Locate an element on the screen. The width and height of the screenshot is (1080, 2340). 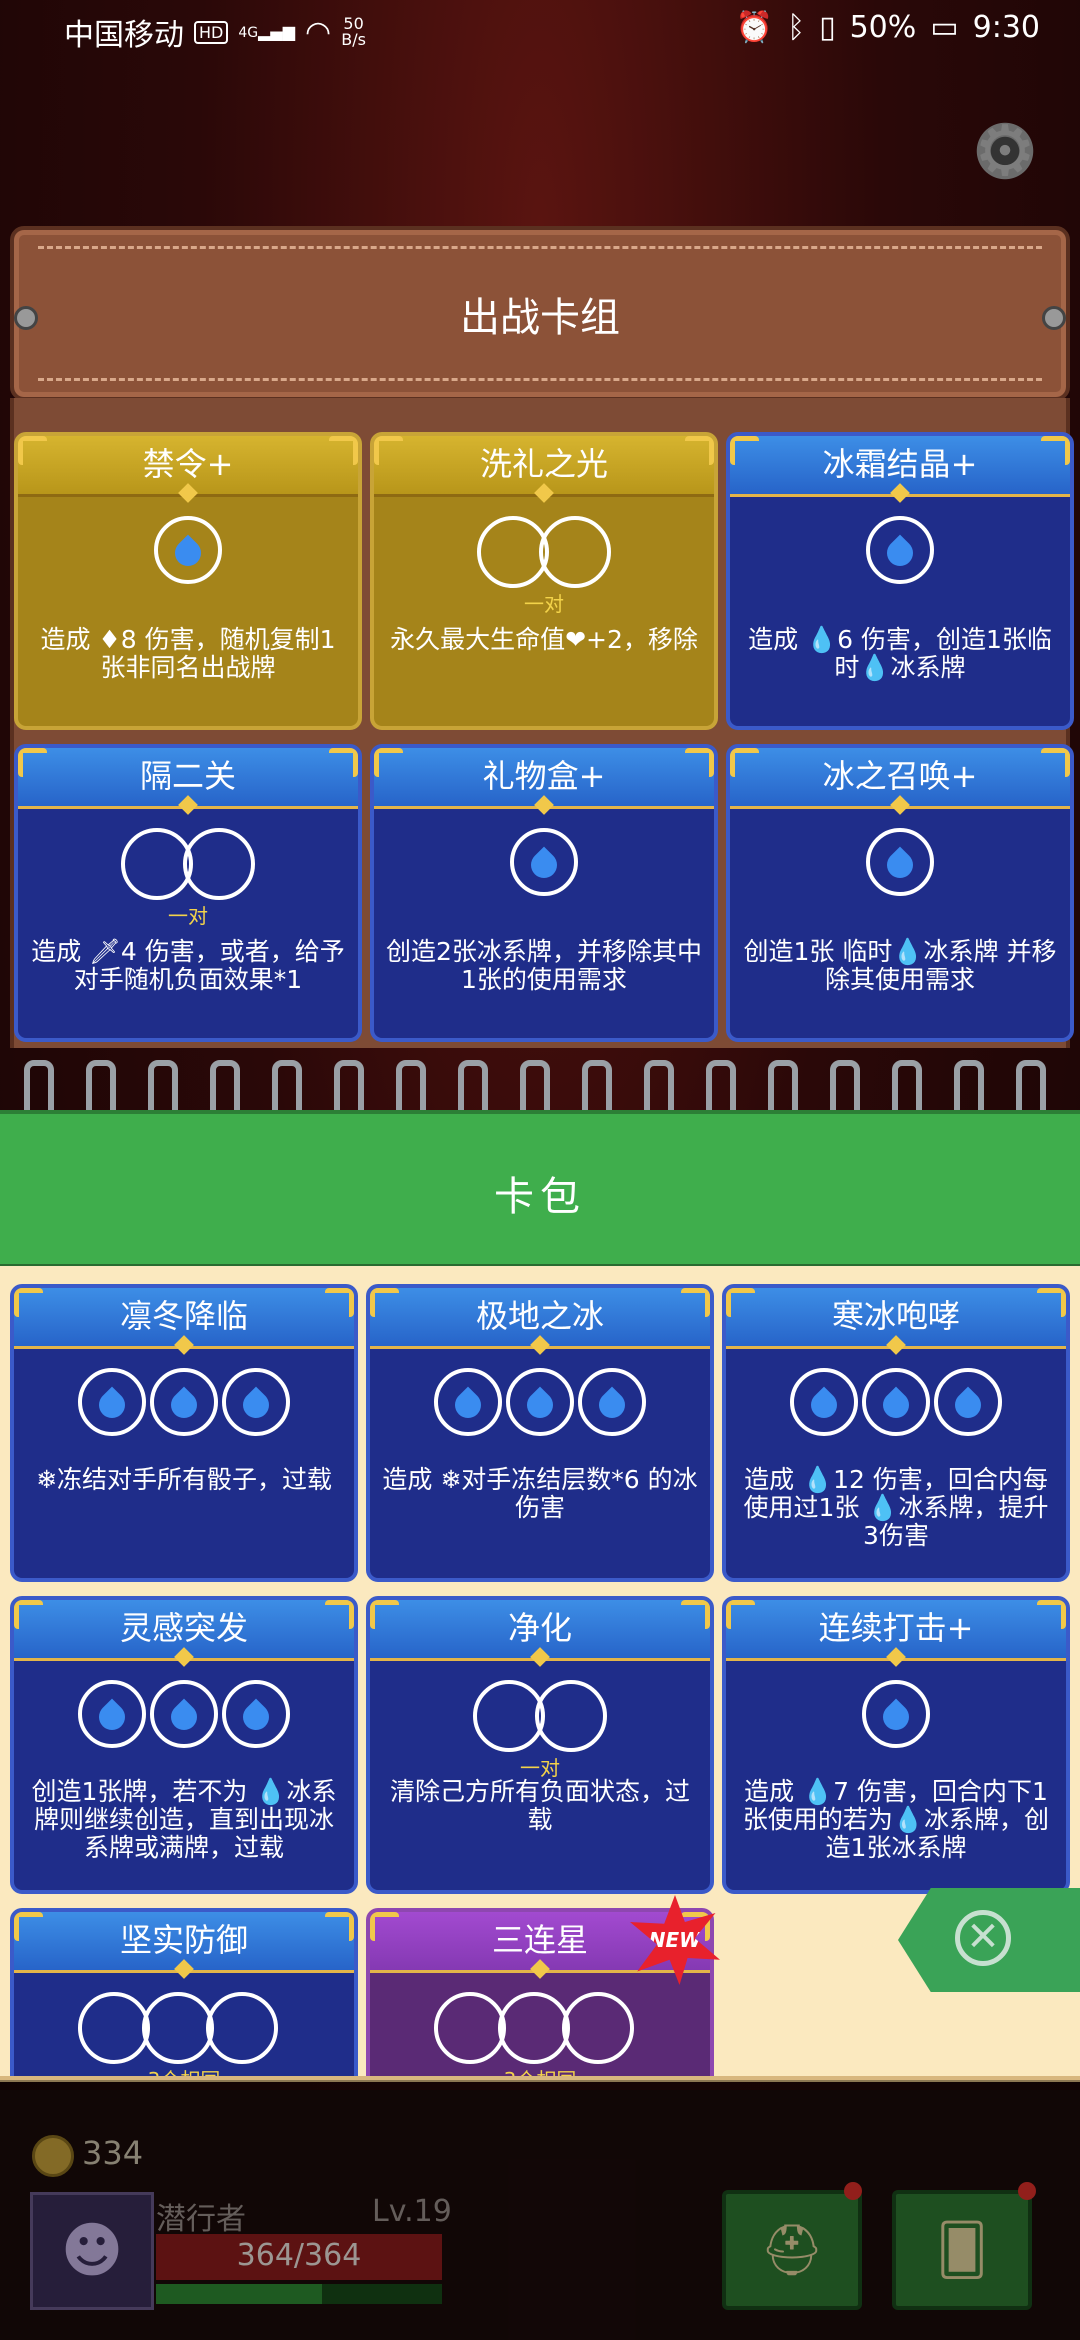
card-description: 永久最大生命值❤+2，移除 is located at coordinates (544, 639).